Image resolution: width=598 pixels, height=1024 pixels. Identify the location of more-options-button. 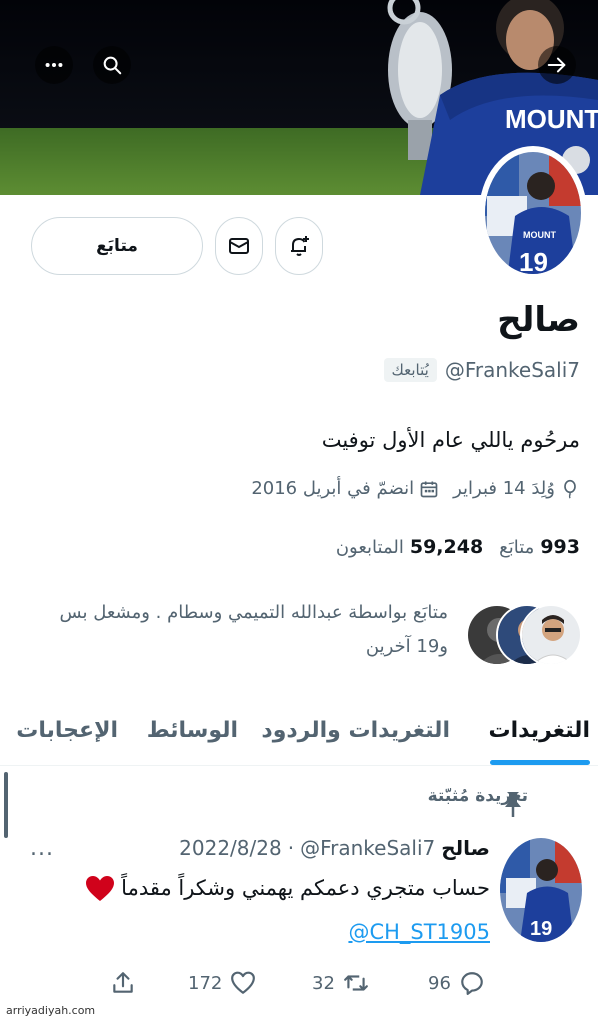
(54, 65).